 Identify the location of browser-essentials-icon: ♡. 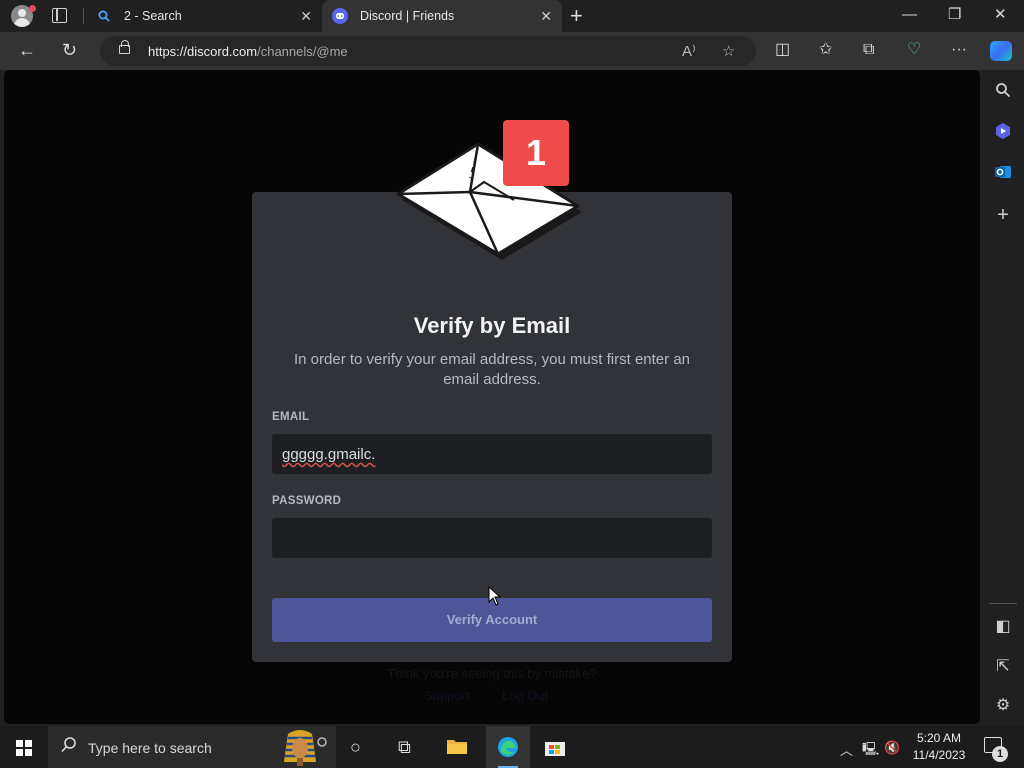
(914, 50).